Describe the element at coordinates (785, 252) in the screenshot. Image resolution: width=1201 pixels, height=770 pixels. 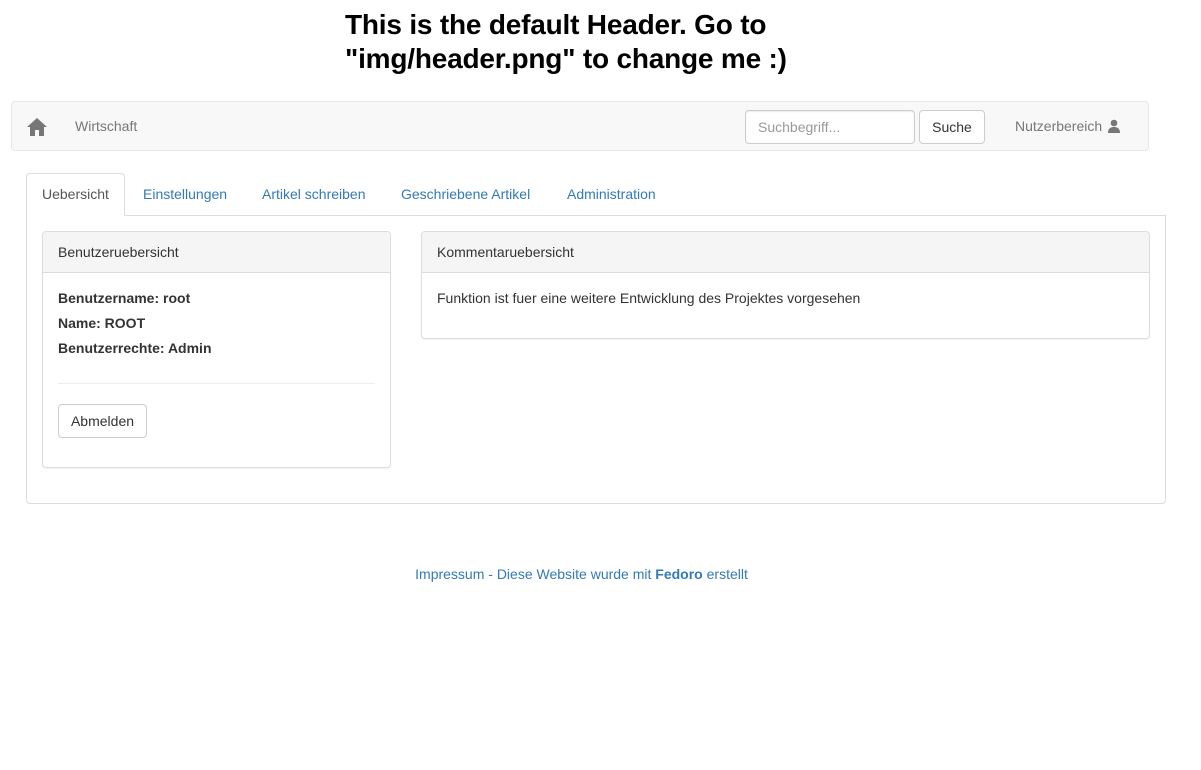
I see `comment-panel-heading: Kommentaruebersicht` at that location.